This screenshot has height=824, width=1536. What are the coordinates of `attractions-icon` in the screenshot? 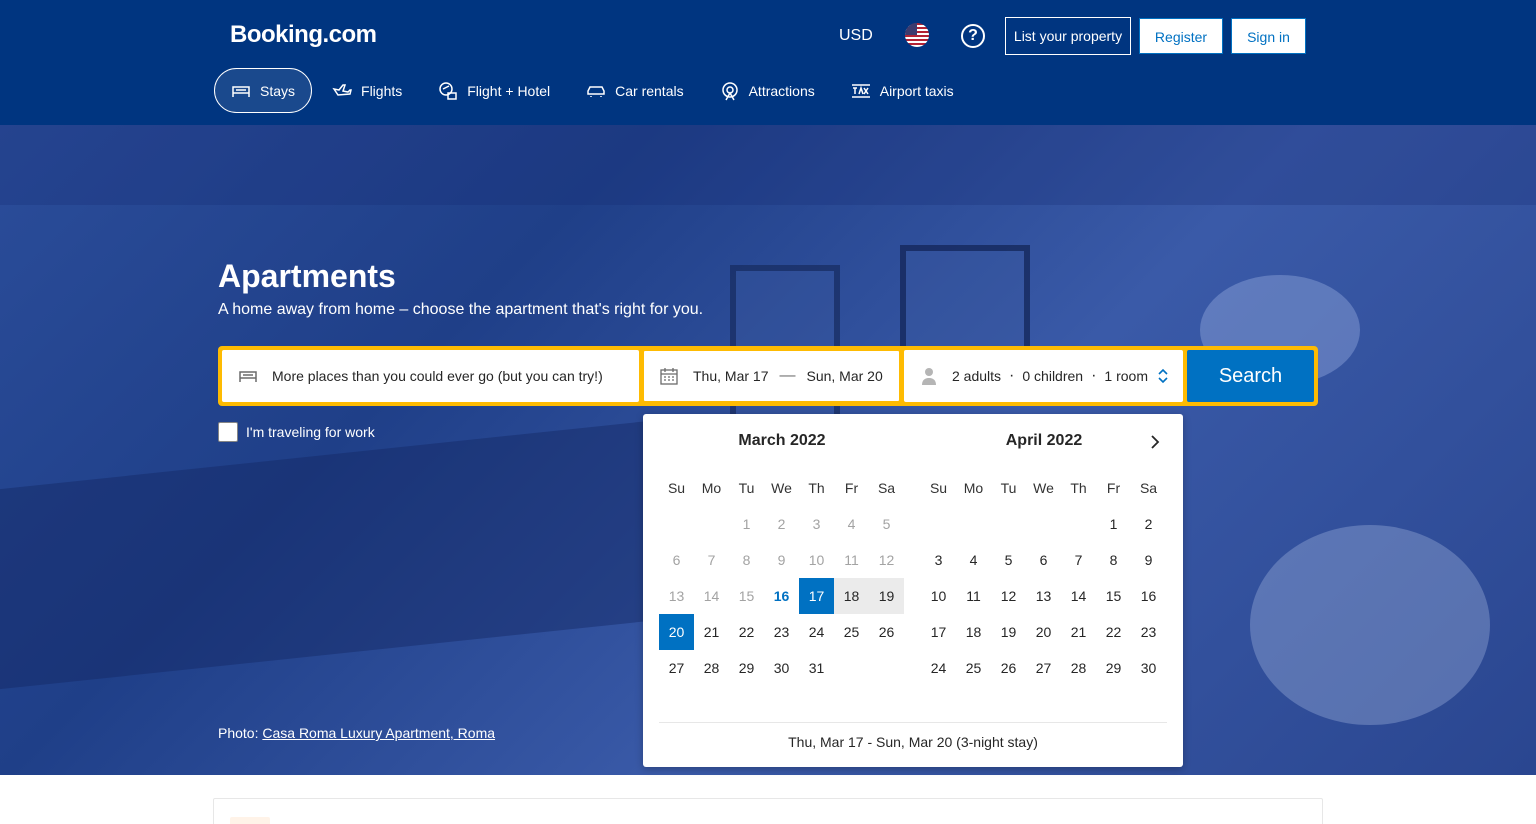 It's located at (729, 90).